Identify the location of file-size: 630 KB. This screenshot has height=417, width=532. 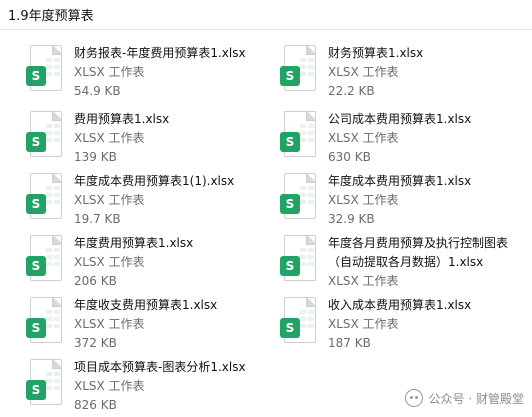
(349, 157).